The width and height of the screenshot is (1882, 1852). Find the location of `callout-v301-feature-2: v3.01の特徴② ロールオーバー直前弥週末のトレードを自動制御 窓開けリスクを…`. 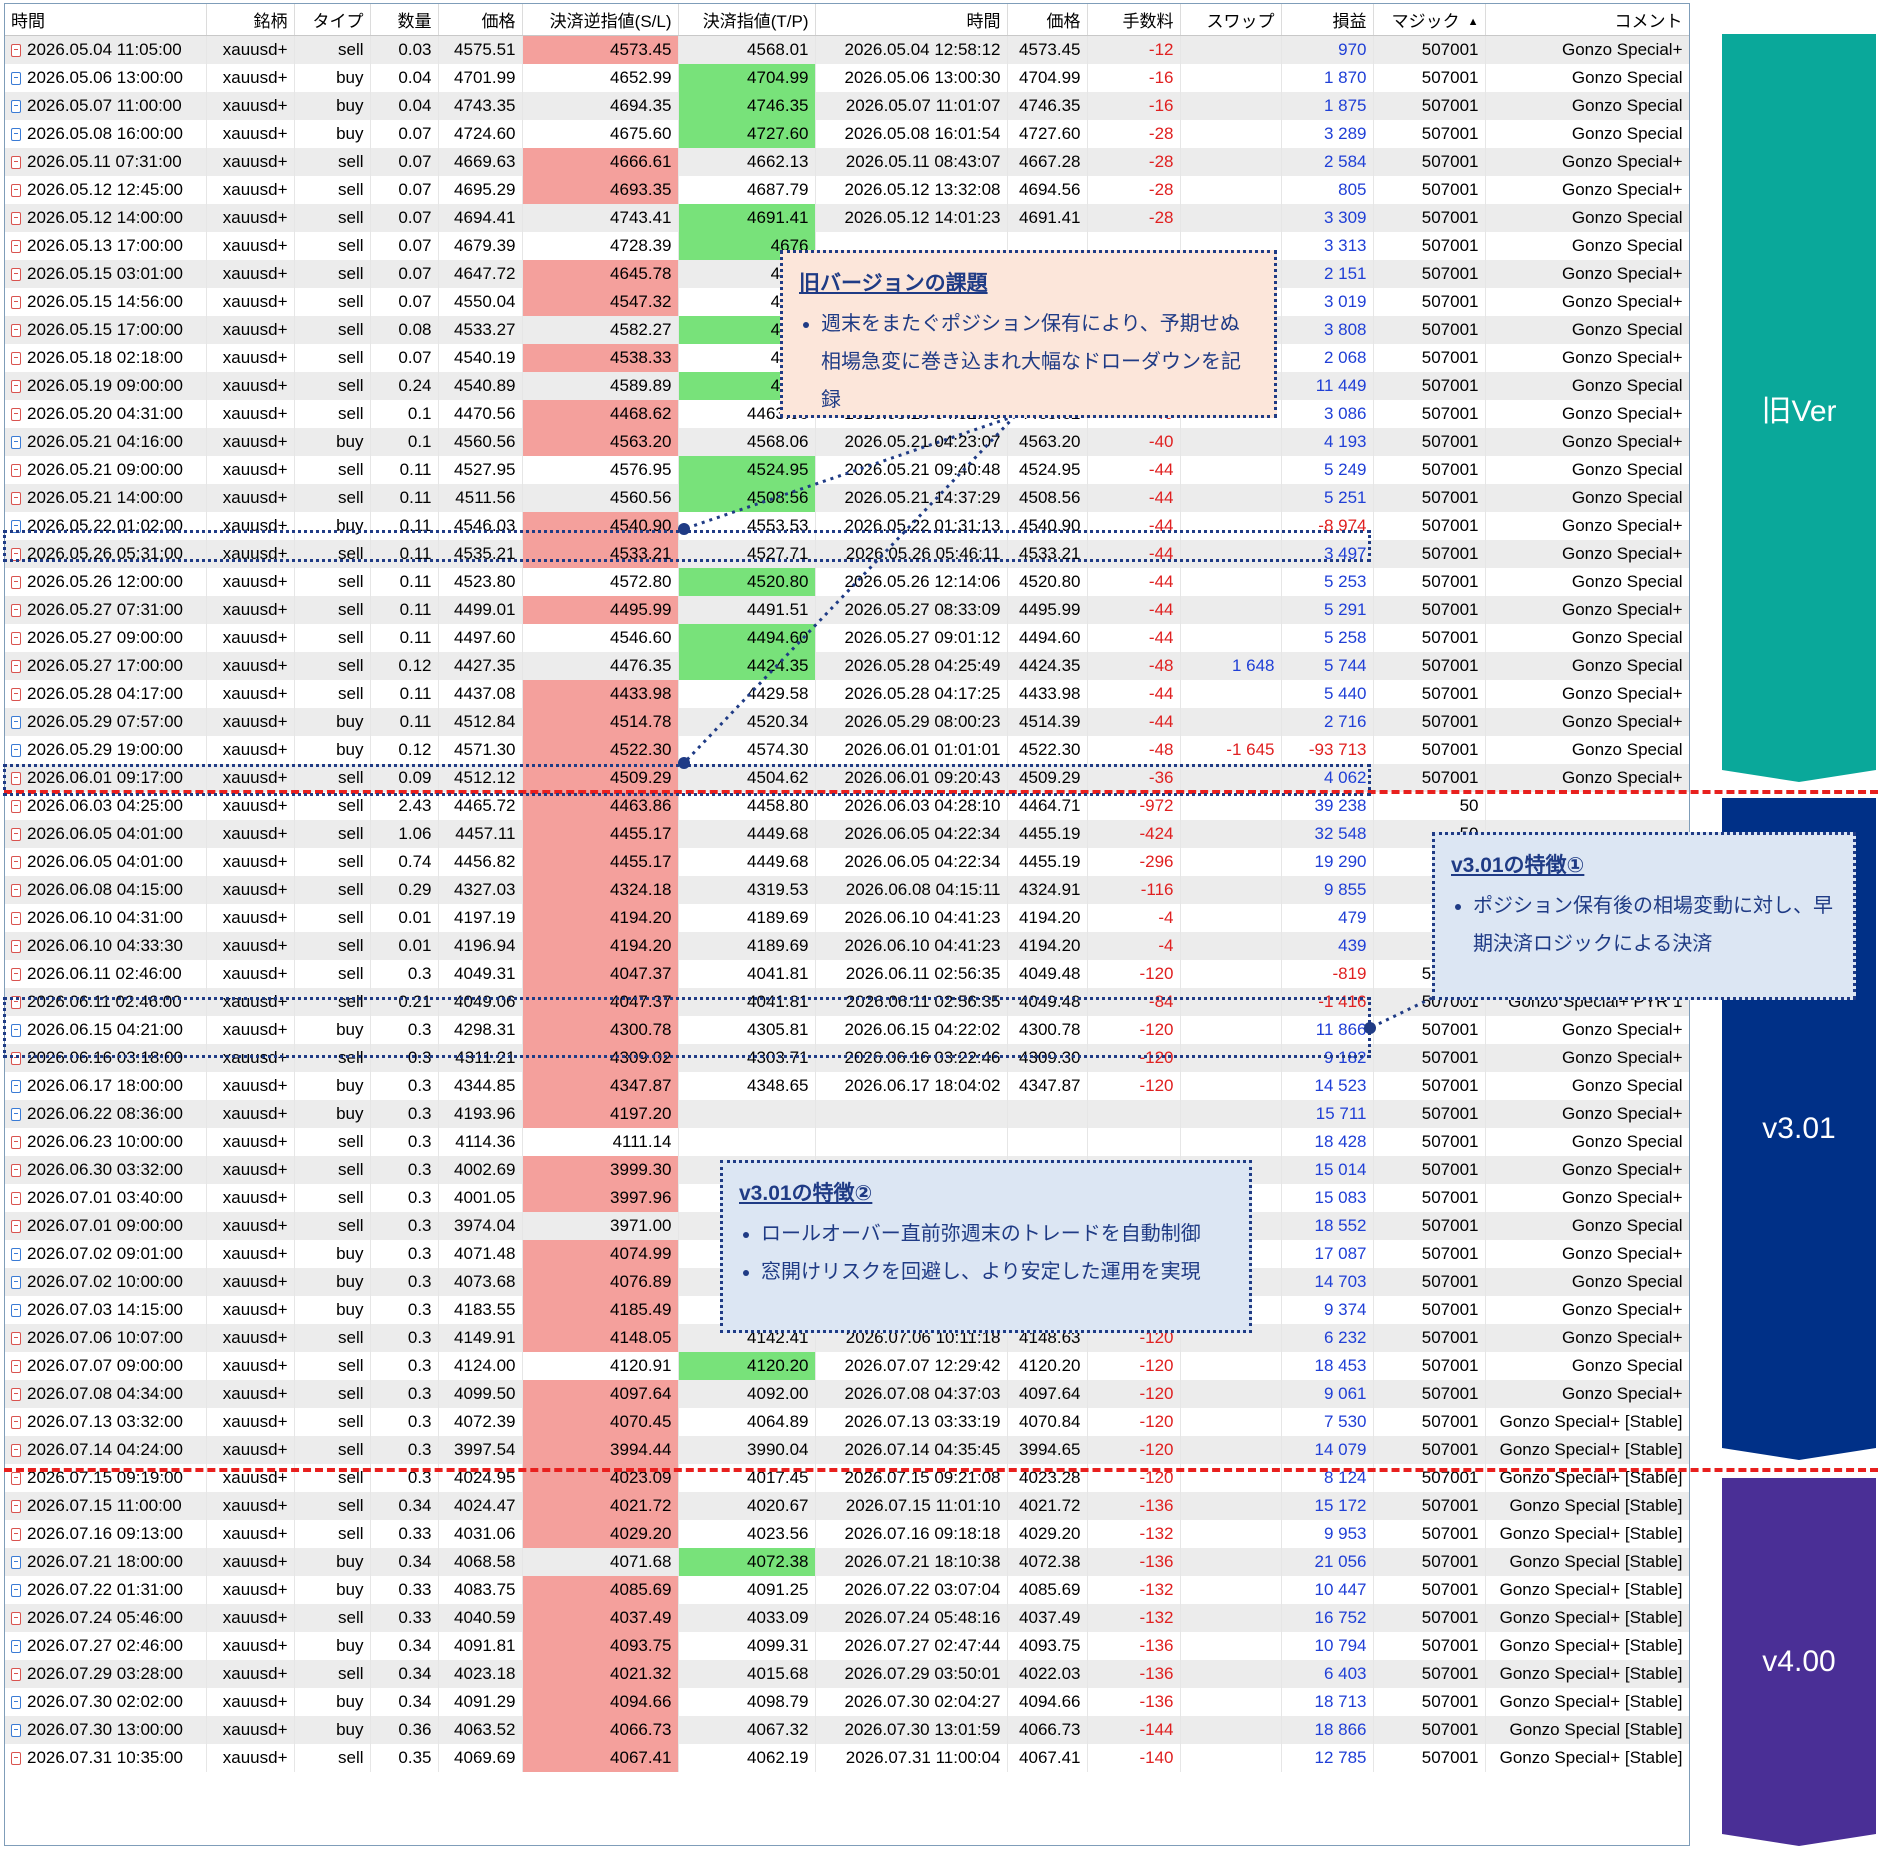

callout-v301-feature-2: v3.01の特徴② ロールオーバー直前弥週末のトレードを自動制御 窓開けリスクを… is located at coordinates (986, 1246).